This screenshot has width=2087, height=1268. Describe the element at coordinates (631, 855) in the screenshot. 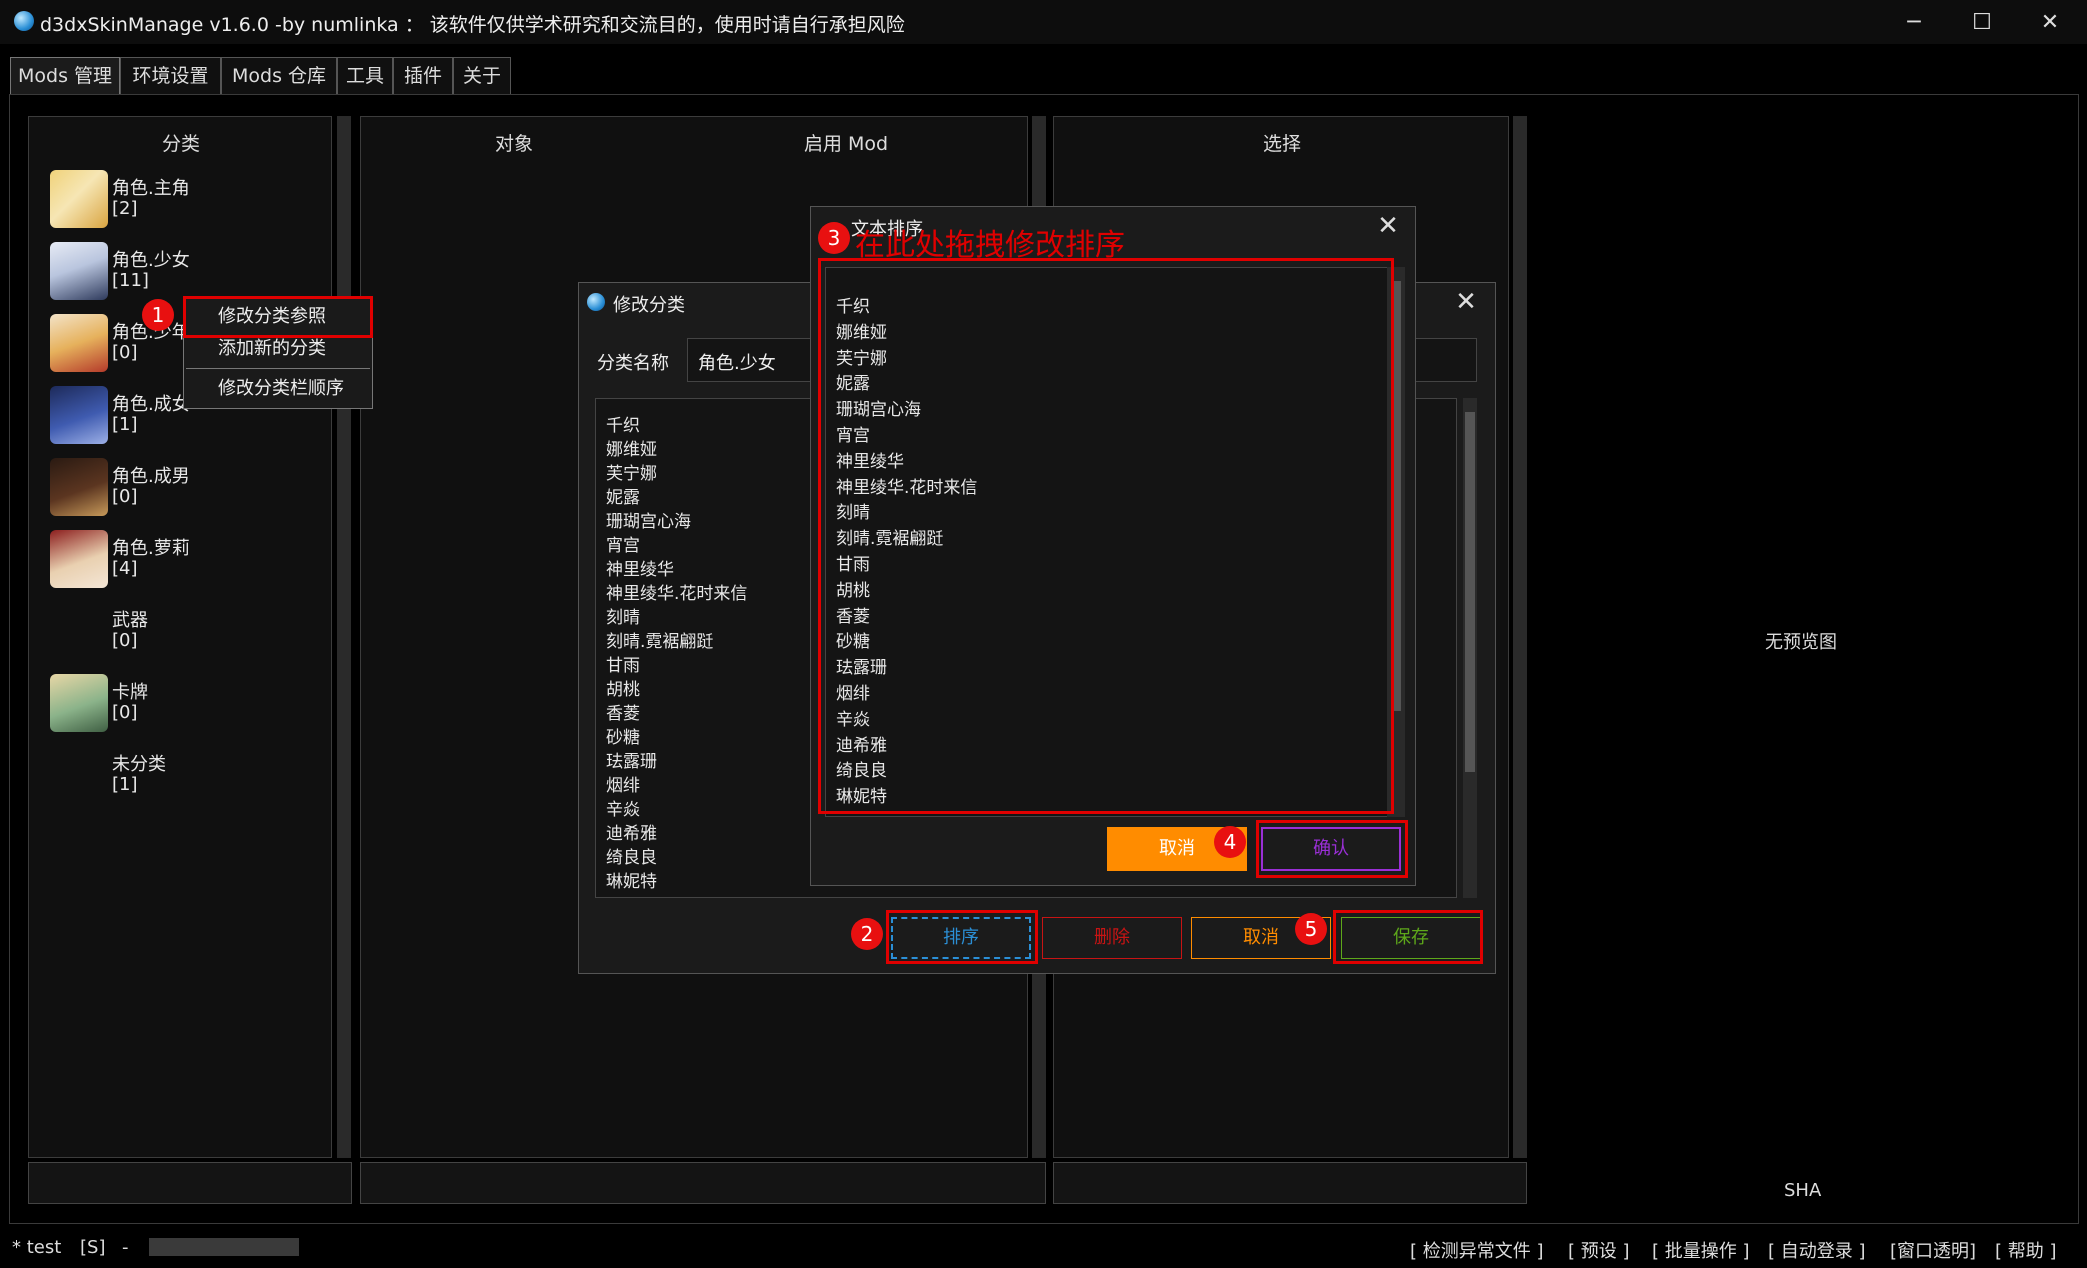

I see `edit-list-item: 绮良良` at that location.